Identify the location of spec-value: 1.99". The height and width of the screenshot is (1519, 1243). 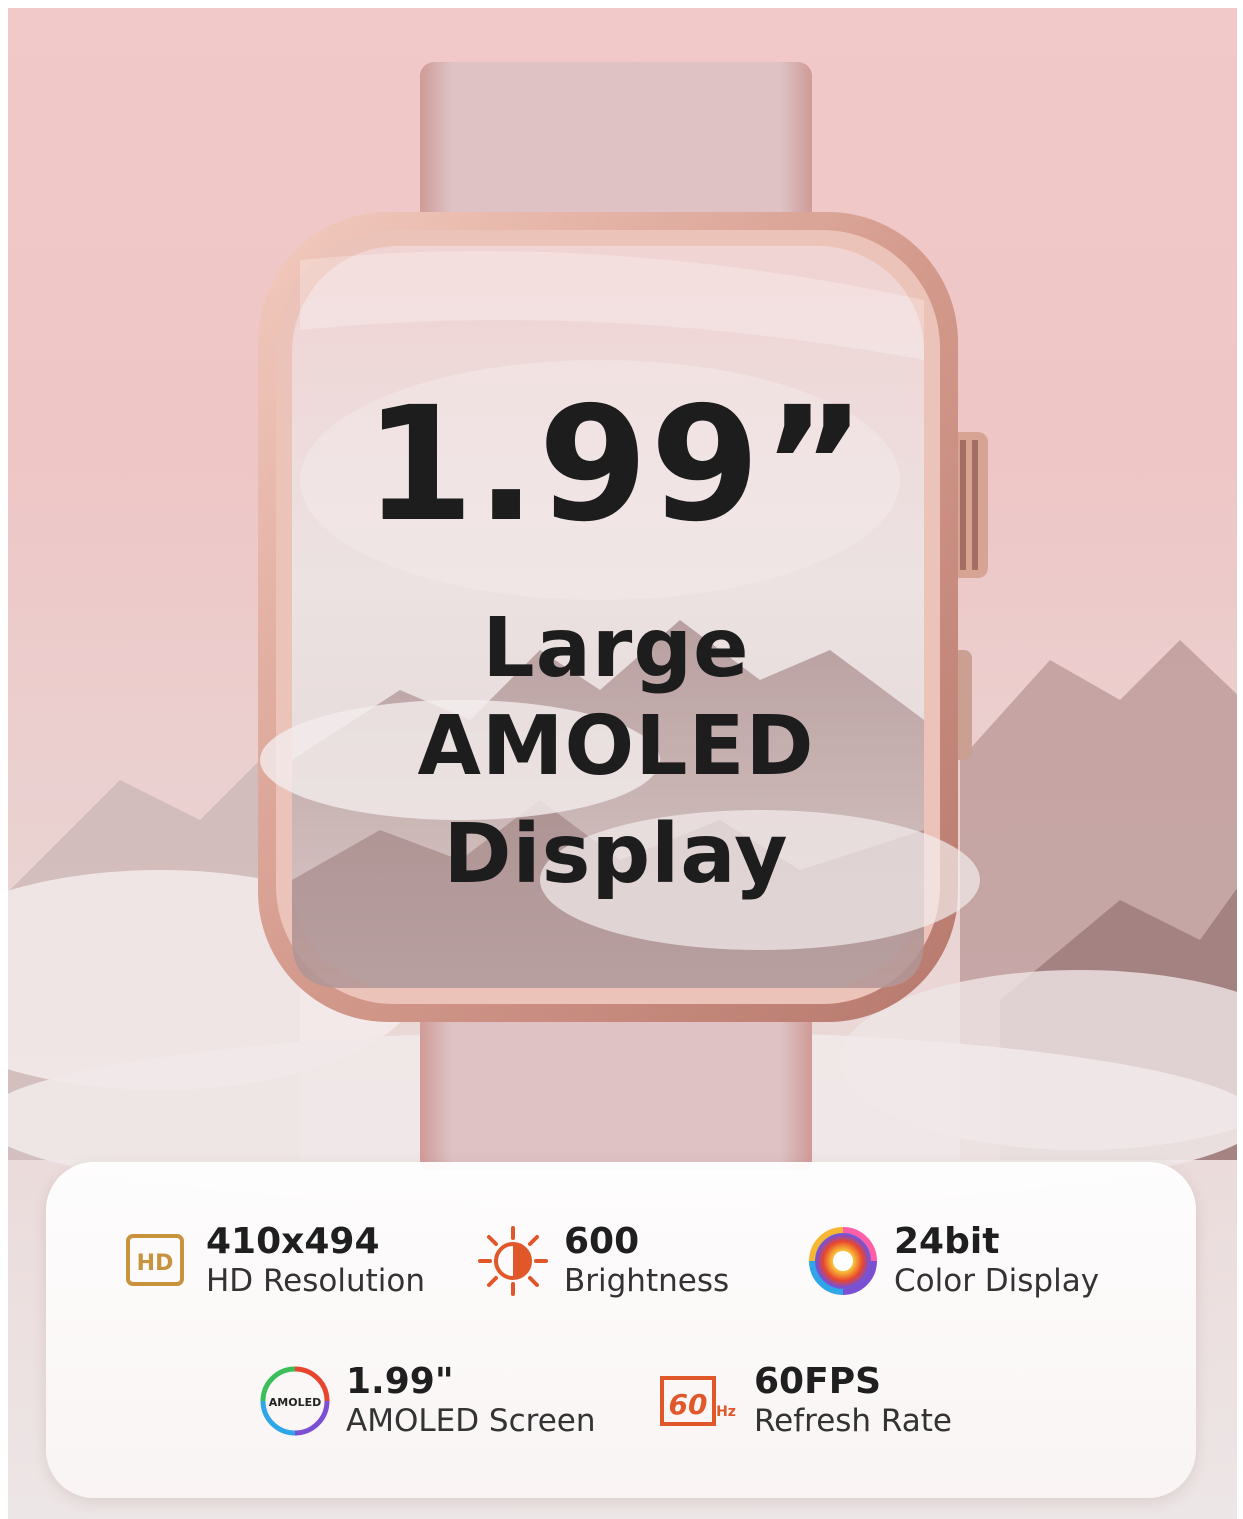
(400, 1381).